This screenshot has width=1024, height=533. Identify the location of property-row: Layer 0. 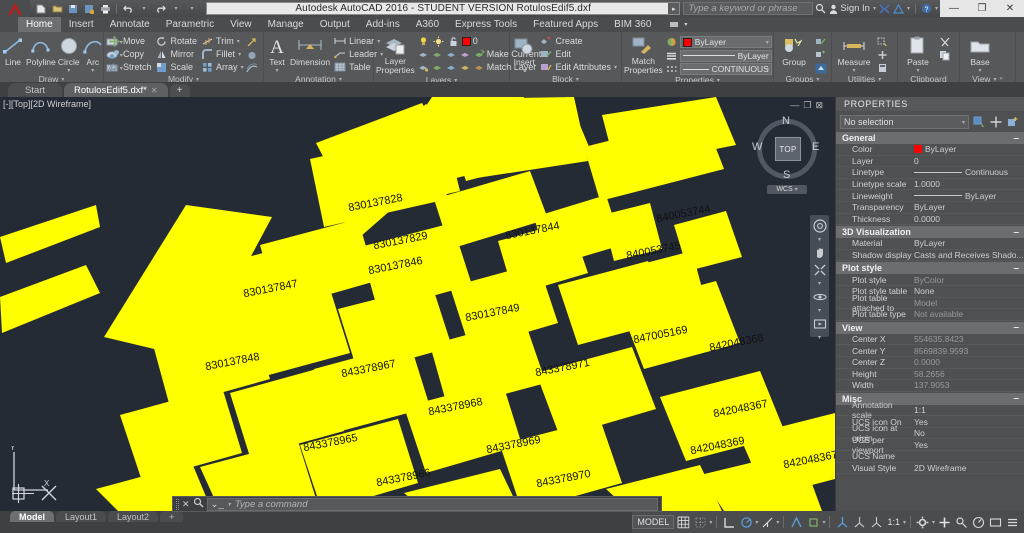
(930, 162).